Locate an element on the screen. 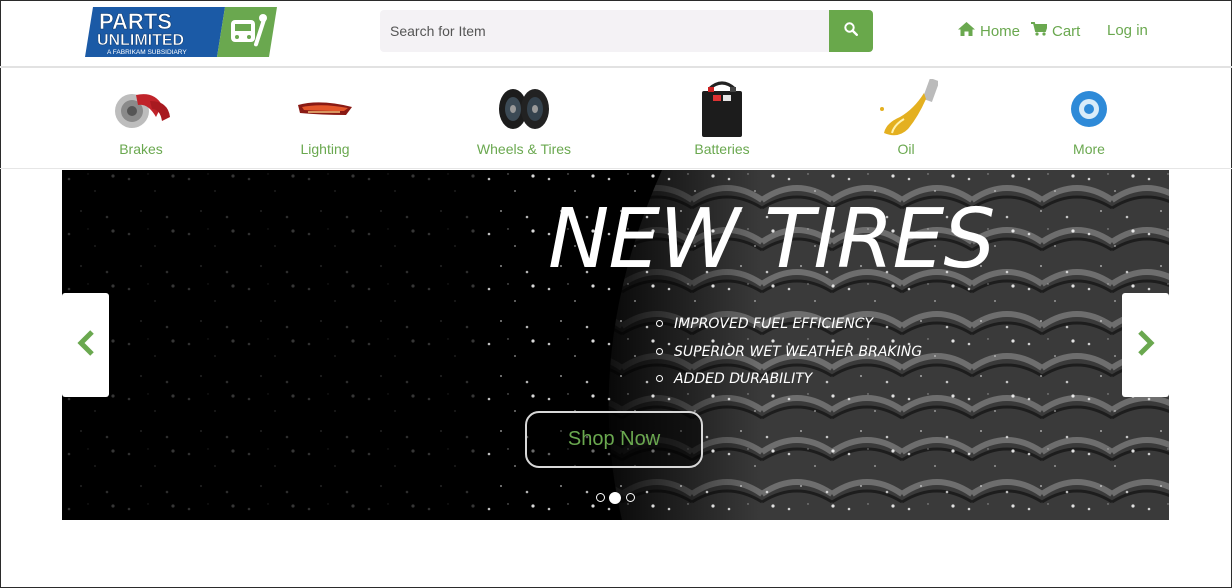 This screenshot has height=588, width=1232. search-button is located at coordinates (851, 31).